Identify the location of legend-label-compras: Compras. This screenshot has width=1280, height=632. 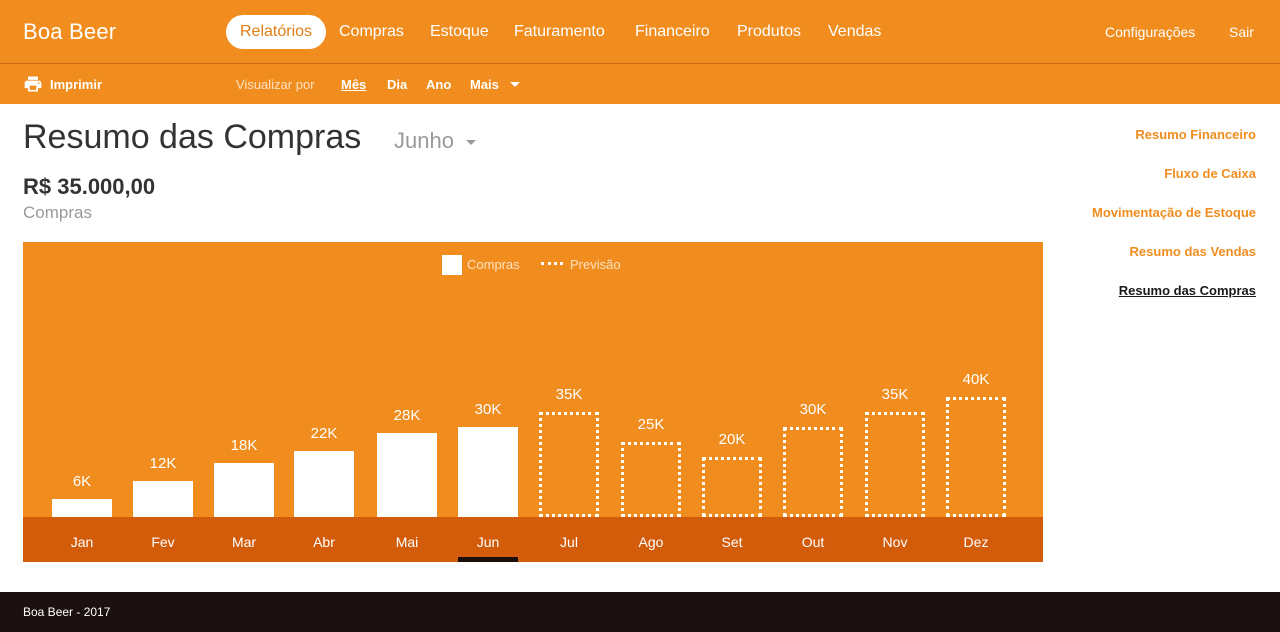
(493, 264).